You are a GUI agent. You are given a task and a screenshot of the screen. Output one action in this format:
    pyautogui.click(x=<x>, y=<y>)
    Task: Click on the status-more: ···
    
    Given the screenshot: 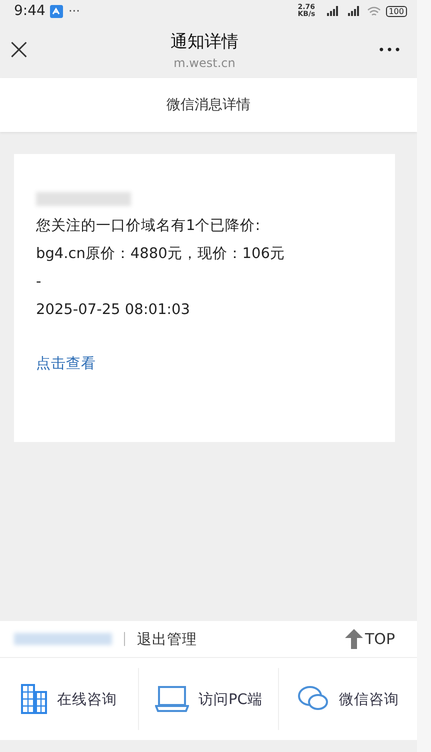 What is the action you would take?
    pyautogui.click(x=74, y=11)
    